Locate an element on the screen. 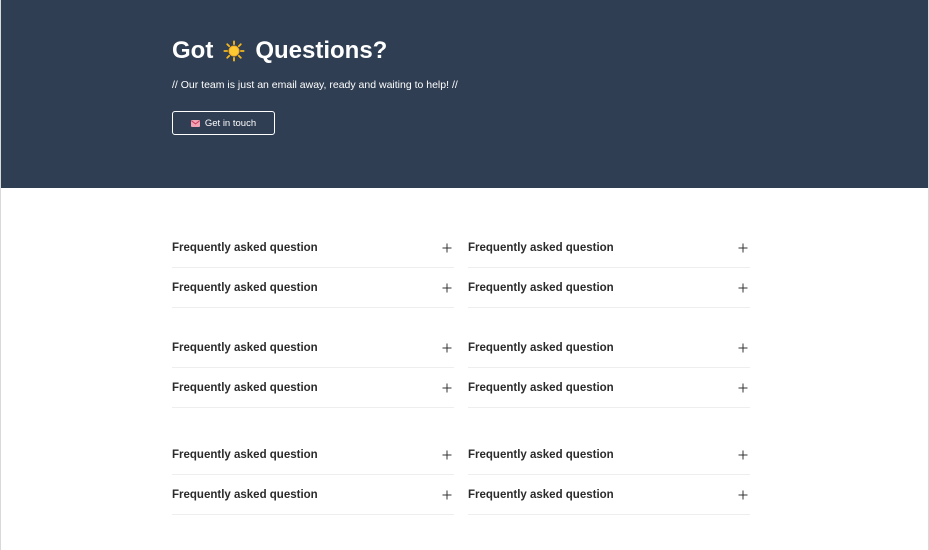 The height and width of the screenshot is (550, 929). hero-title-after: Questions? is located at coordinates (321, 50).